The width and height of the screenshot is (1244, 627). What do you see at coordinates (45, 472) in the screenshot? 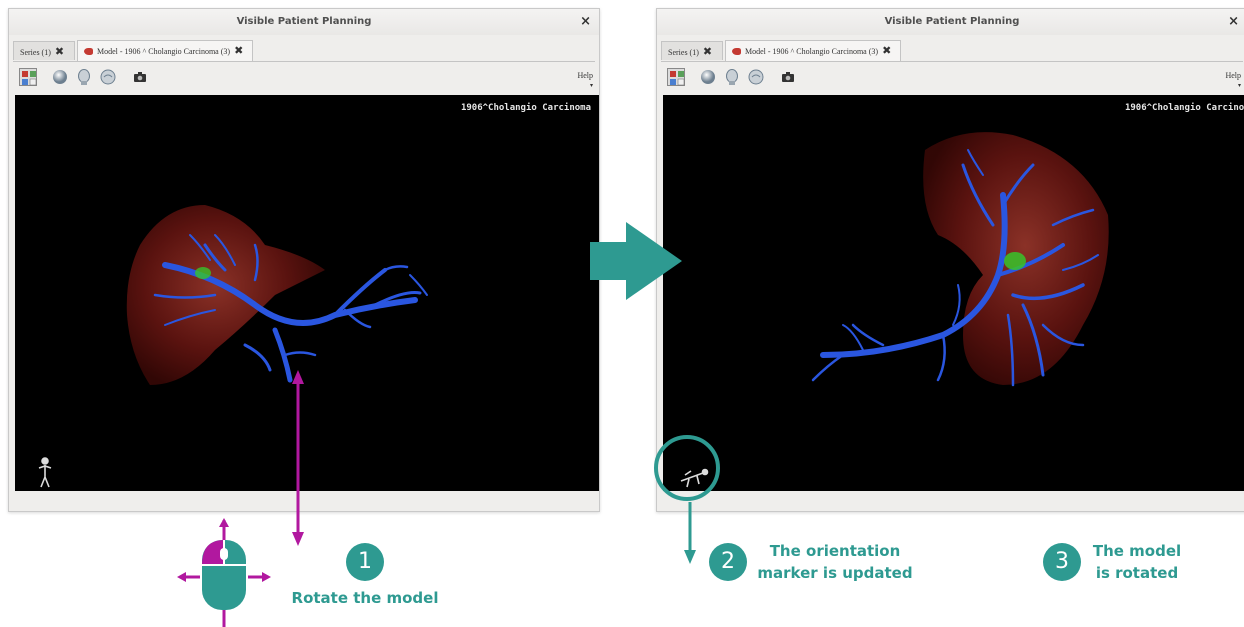
I see `orientation-marker-icon` at bounding box center [45, 472].